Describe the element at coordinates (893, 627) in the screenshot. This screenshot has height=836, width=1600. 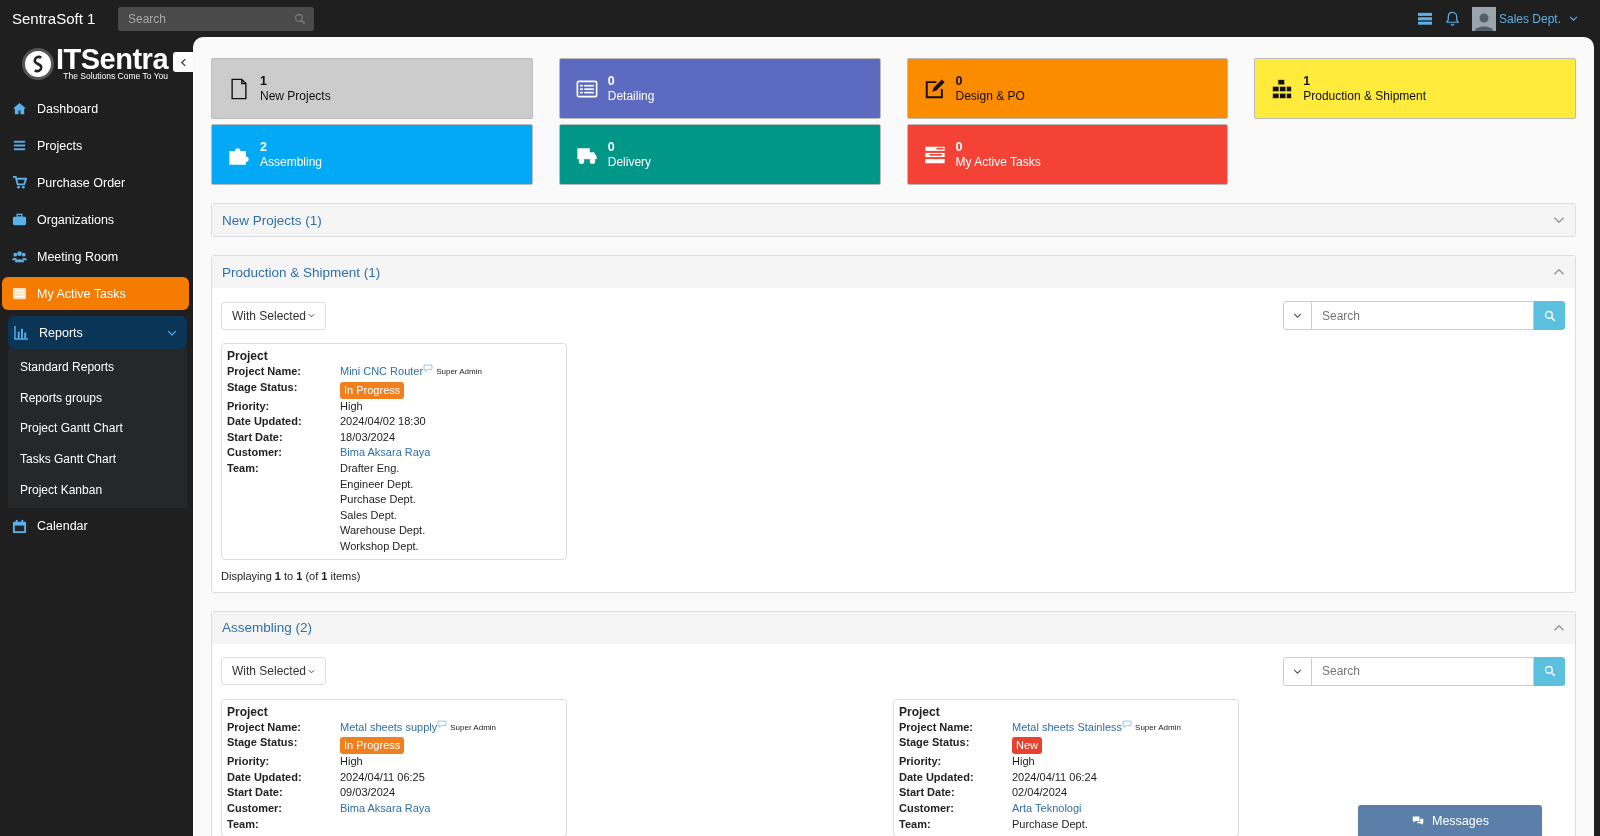
I see `section-header: Assembling (2)` at that location.